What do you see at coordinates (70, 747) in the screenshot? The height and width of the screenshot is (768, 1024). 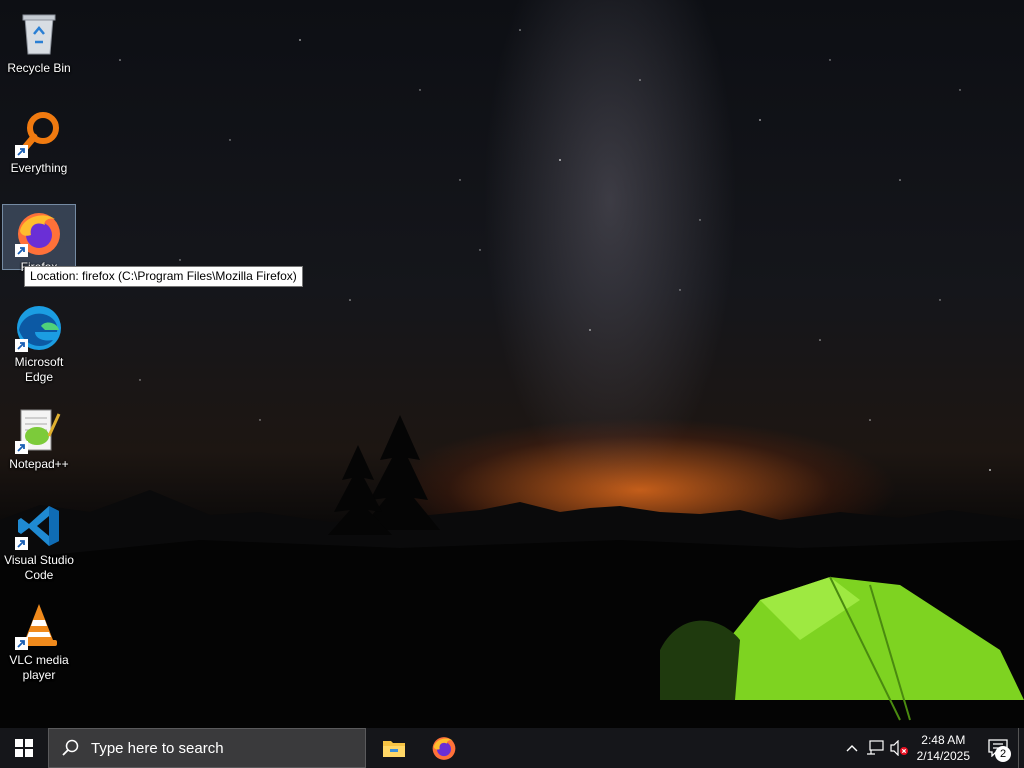 I see `search-icon` at bounding box center [70, 747].